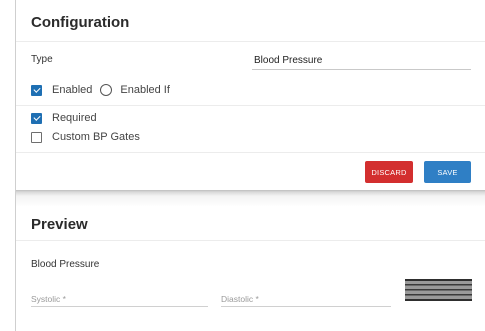  I want to click on discard-button: DISCARD, so click(389, 172).